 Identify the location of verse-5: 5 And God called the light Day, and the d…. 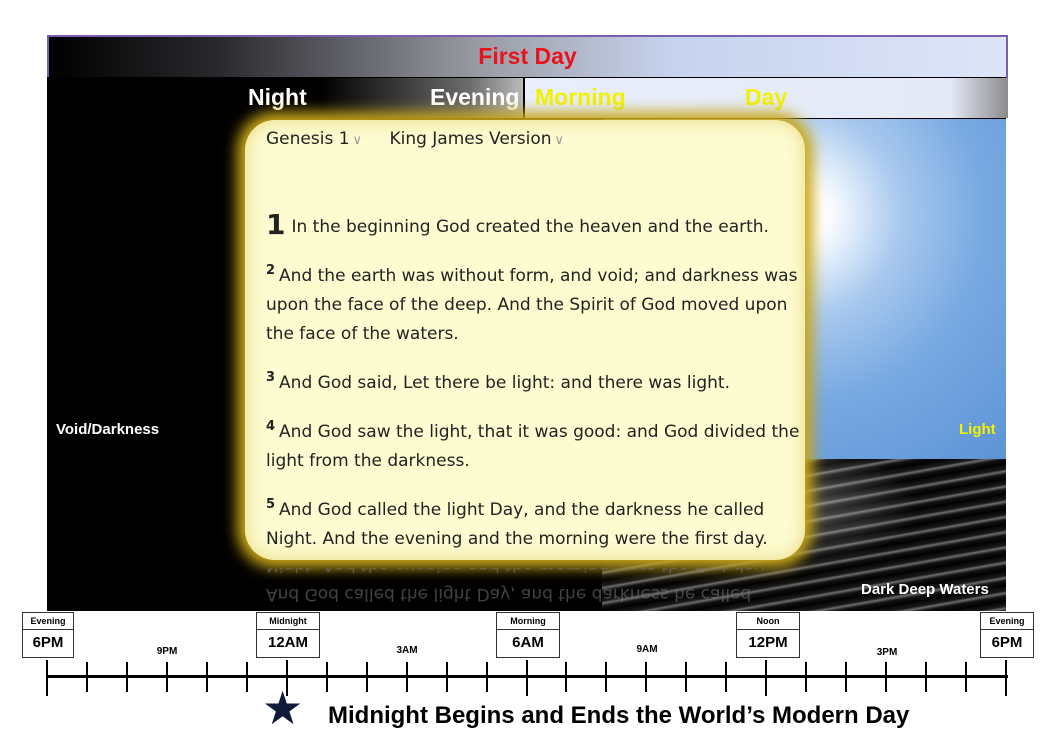
(536, 525).